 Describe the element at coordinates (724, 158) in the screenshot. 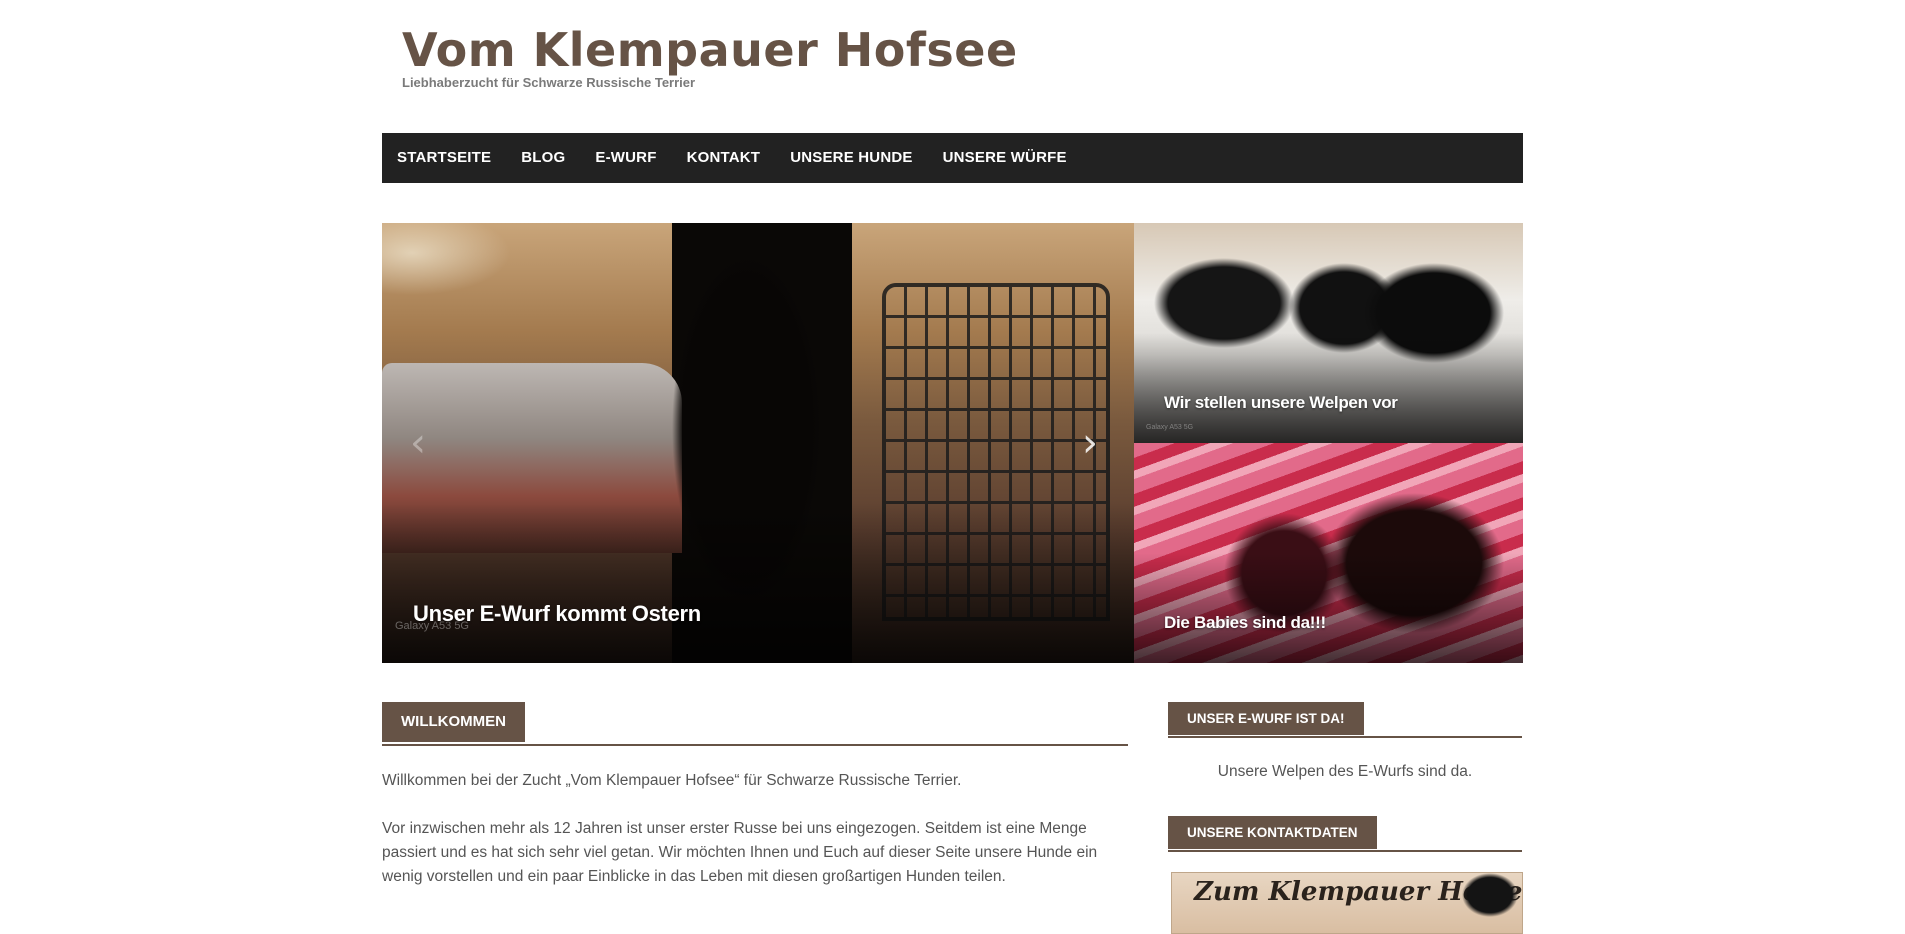

I see `nav-item-kontakt: KONTAKT` at that location.